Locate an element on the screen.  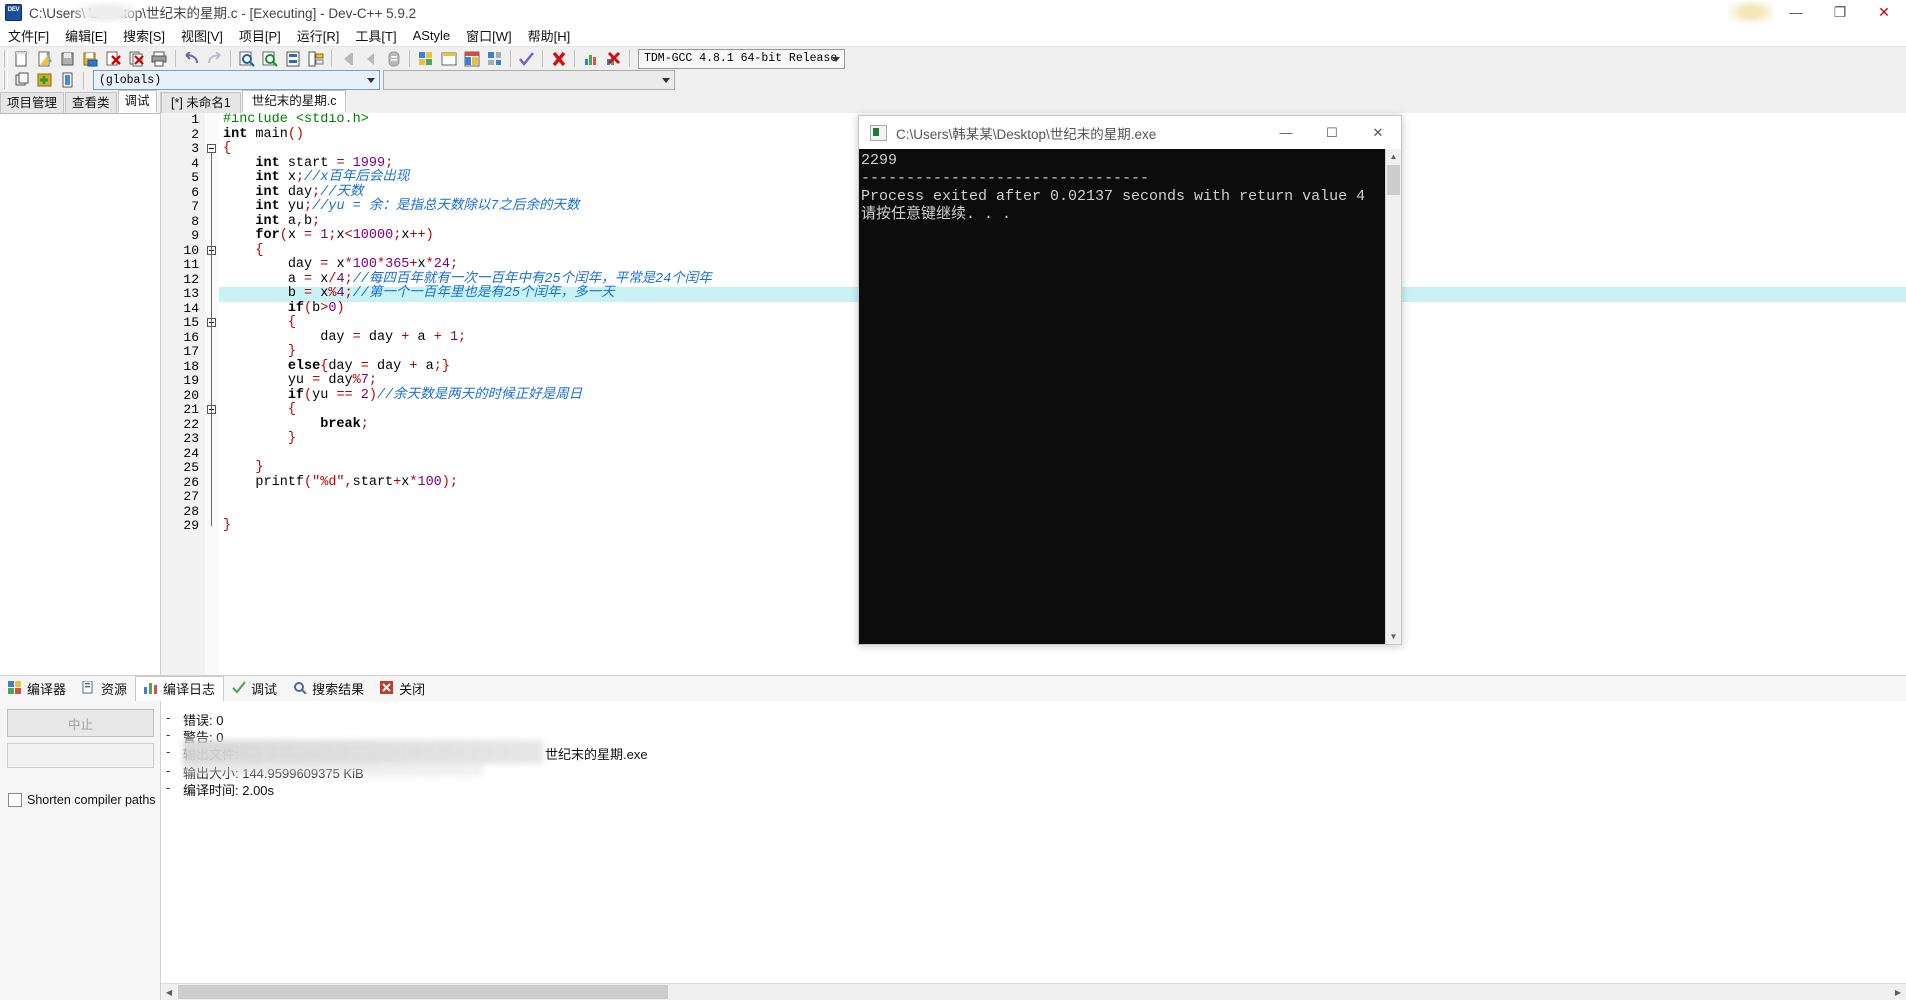
fold-collapse-icon is located at coordinates (211, 148).